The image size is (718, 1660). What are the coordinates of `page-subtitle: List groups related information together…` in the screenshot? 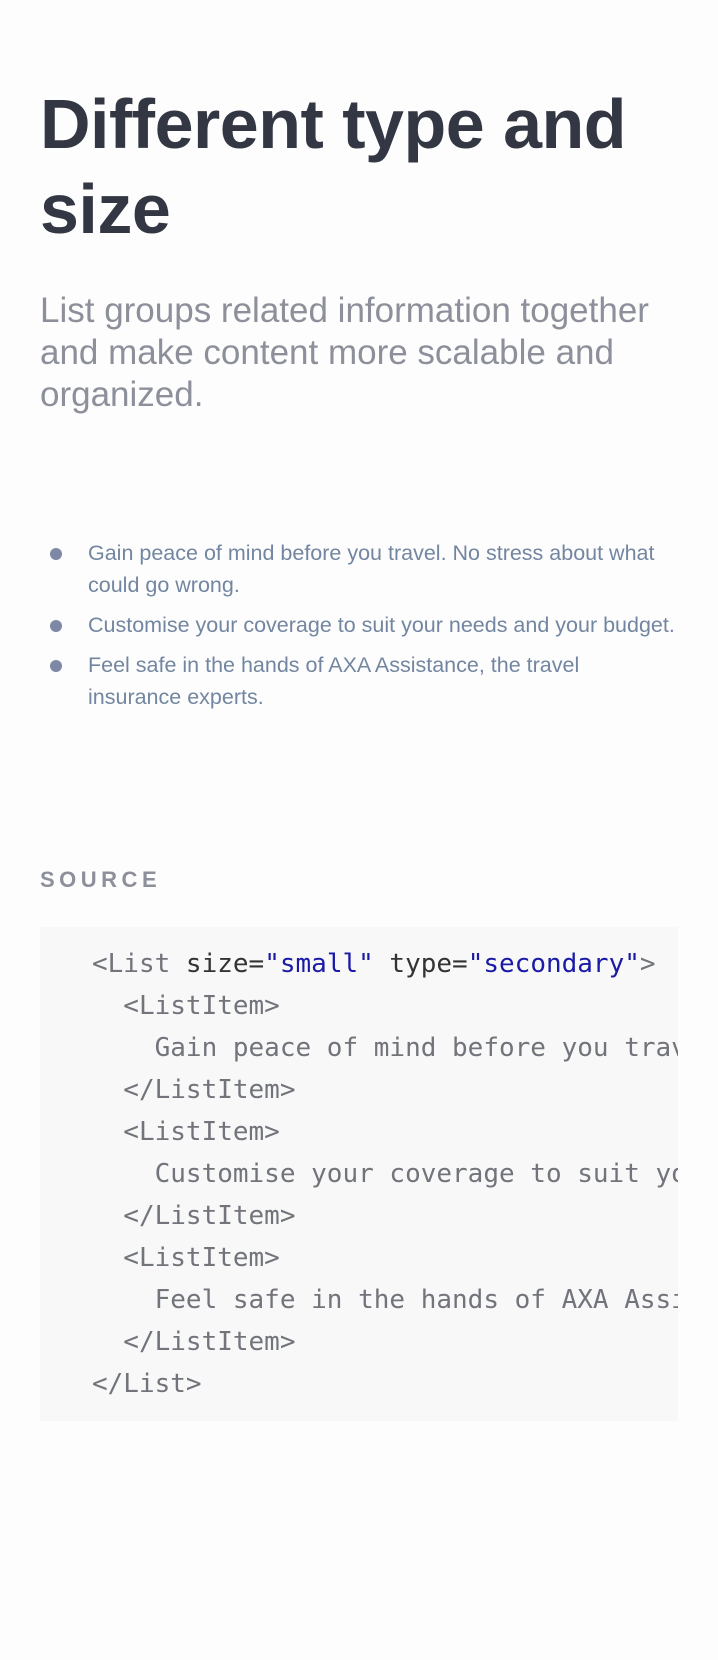 It's located at (344, 352).